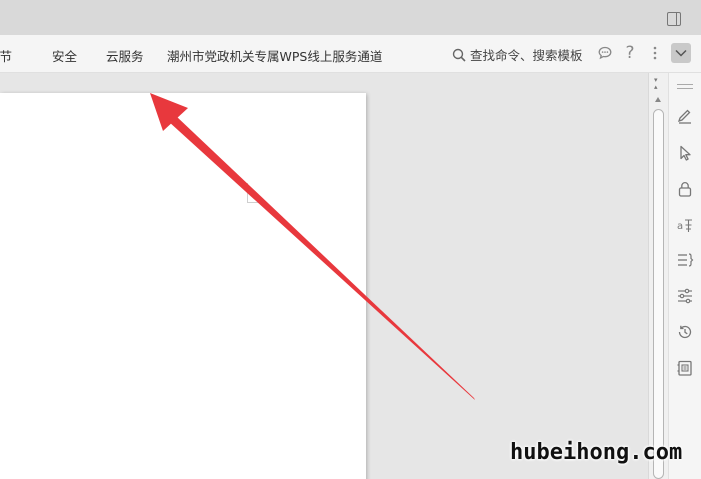 Image resolution: width=701 pixels, height=479 pixels. What do you see at coordinates (630, 53) in the screenshot?
I see `question-mark-icon: ?` at bounding box center [630, 53].